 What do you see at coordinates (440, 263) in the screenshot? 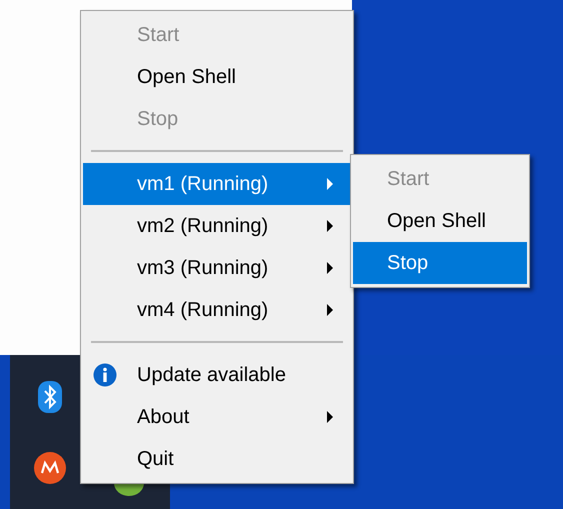
I see `menu-item: Stop` at bounding box center [440, 263].